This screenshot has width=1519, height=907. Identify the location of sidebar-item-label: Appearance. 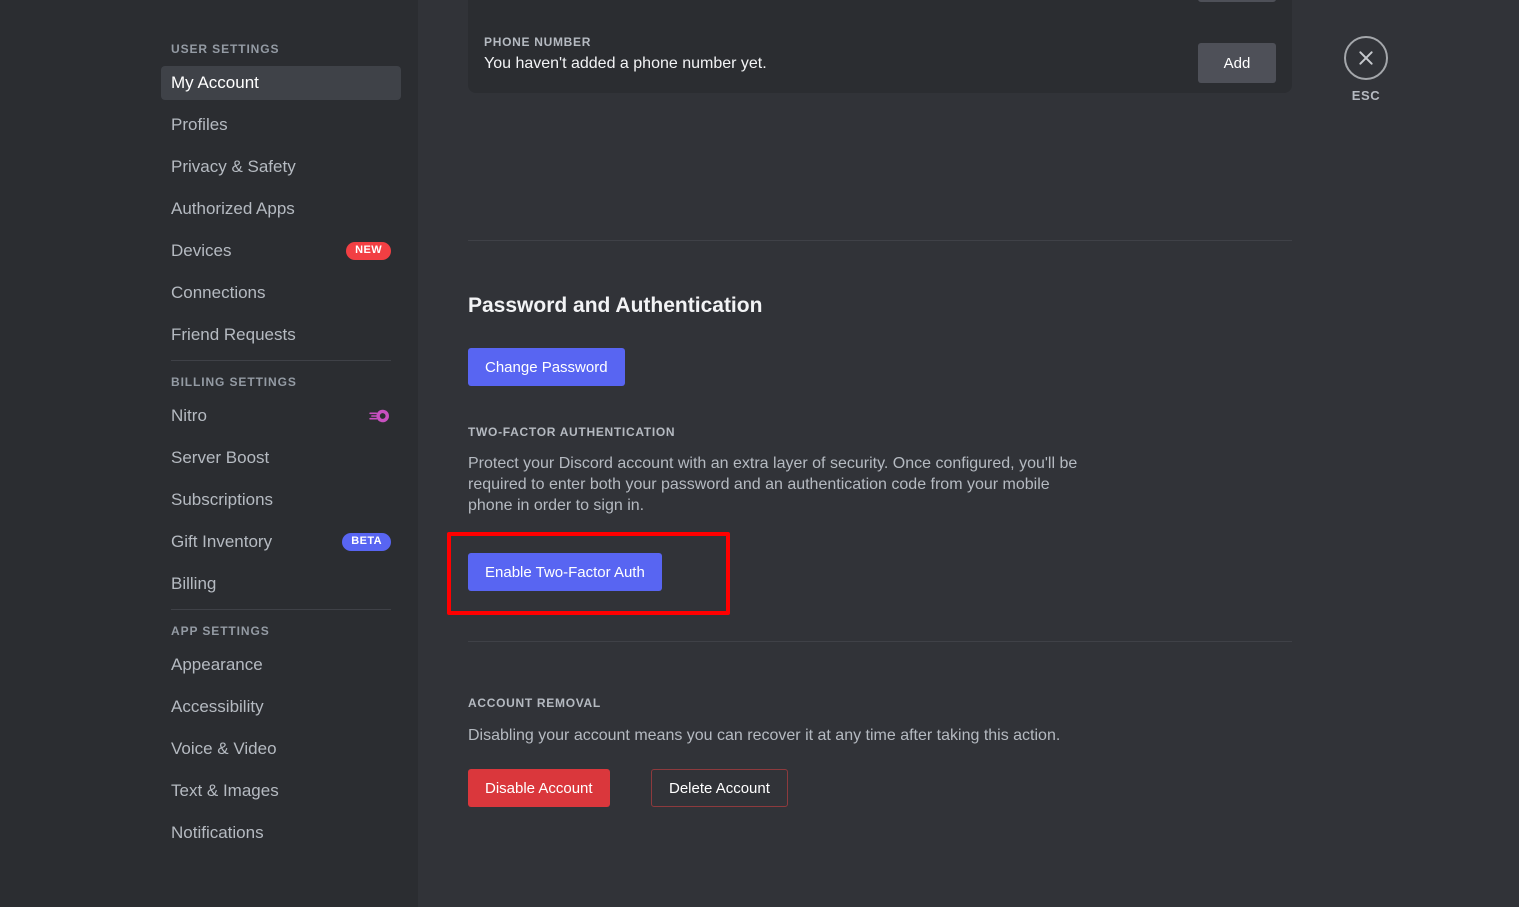
(217, 664).